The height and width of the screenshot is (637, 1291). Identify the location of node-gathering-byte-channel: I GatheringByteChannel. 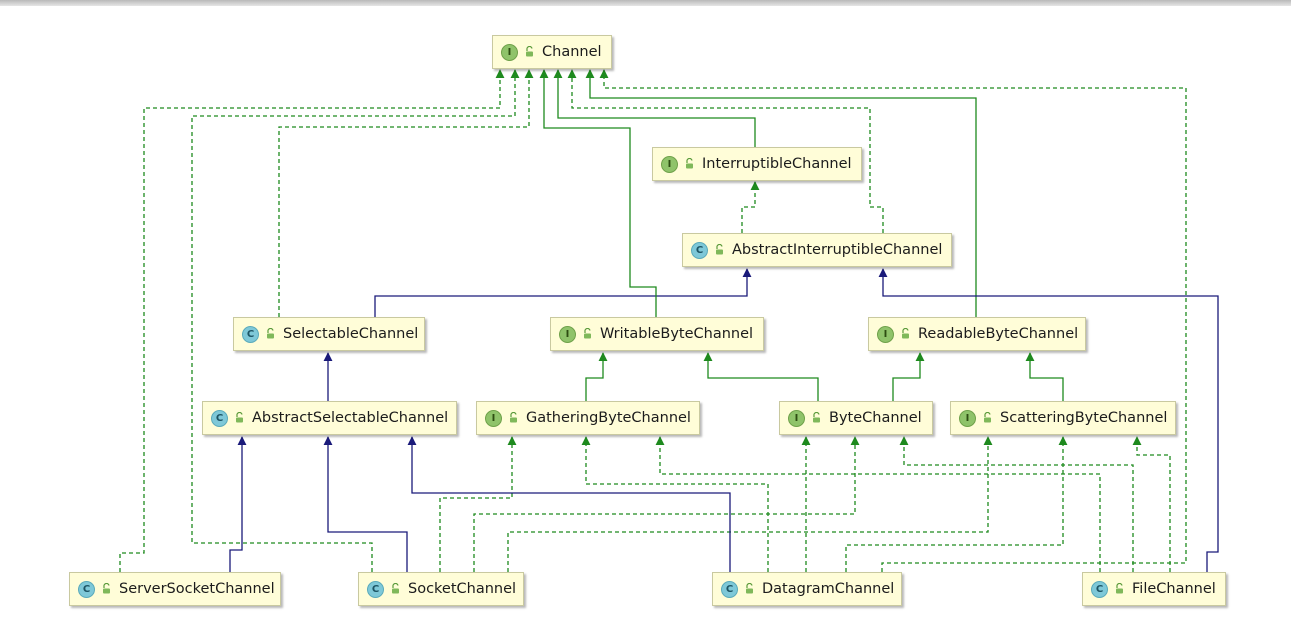
(588, 418).